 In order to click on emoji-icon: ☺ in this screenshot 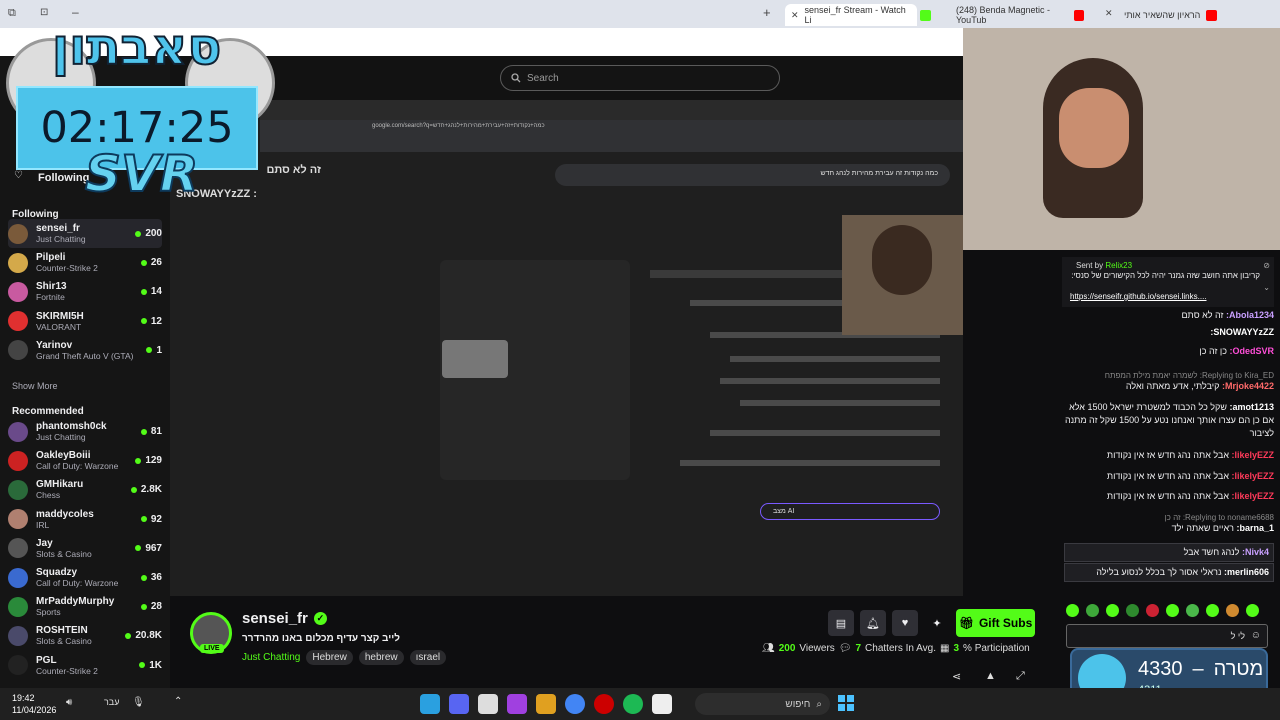, I will do `click(1256, 635)`.